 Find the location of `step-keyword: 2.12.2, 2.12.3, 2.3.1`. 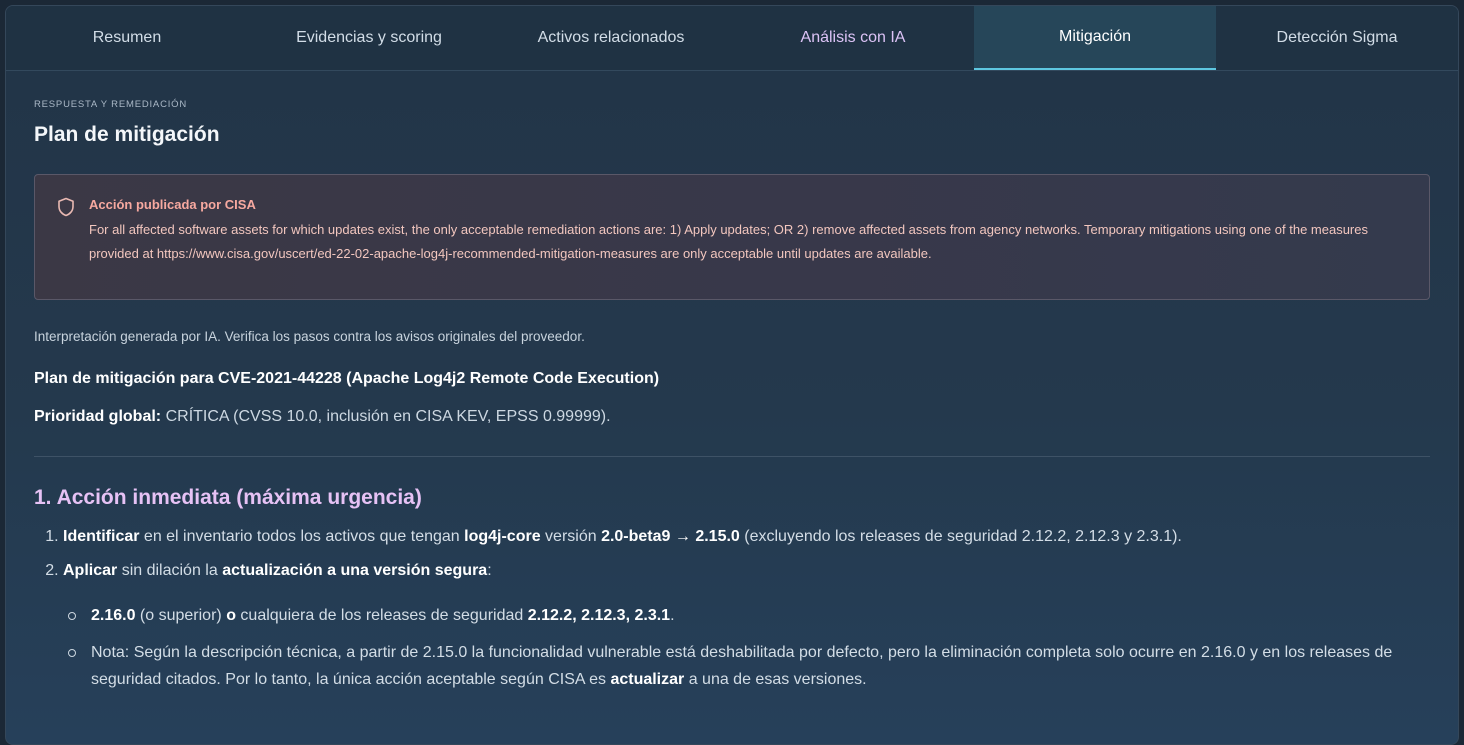

step-keyword: 2.12.2, 2.12.3, 2.3.1 is located at coordinates (599, 615).